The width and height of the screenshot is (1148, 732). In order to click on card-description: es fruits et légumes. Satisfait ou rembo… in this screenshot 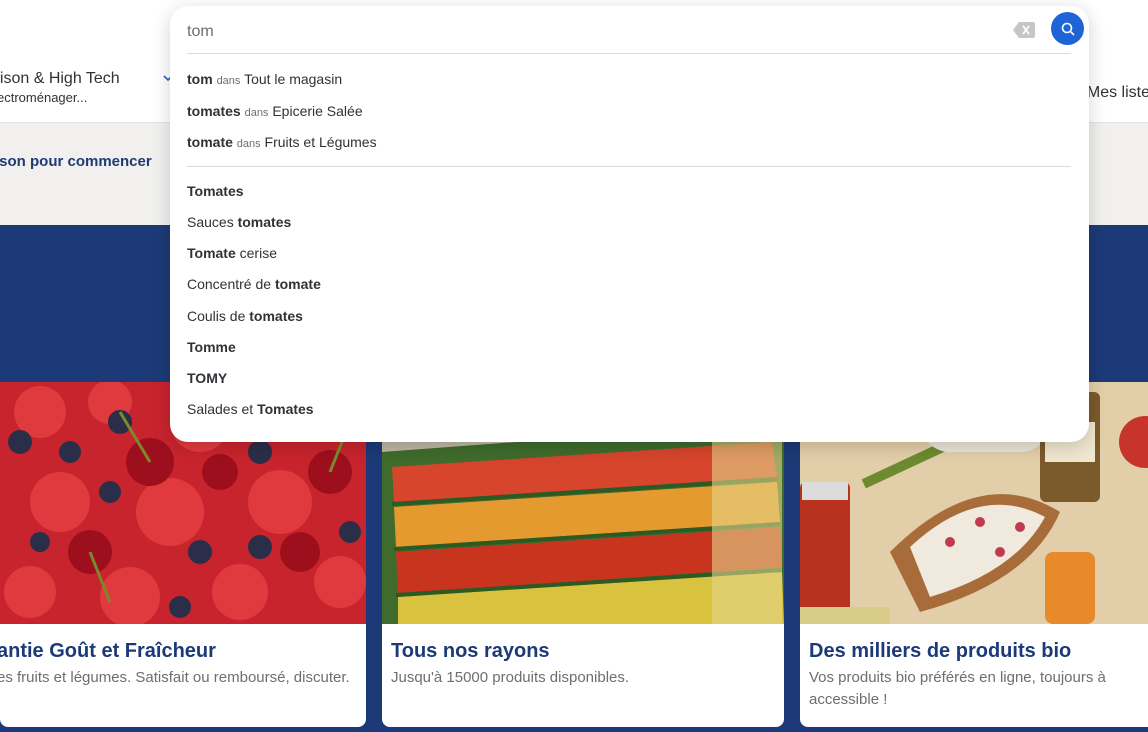, I will do `click(175, 677)`.